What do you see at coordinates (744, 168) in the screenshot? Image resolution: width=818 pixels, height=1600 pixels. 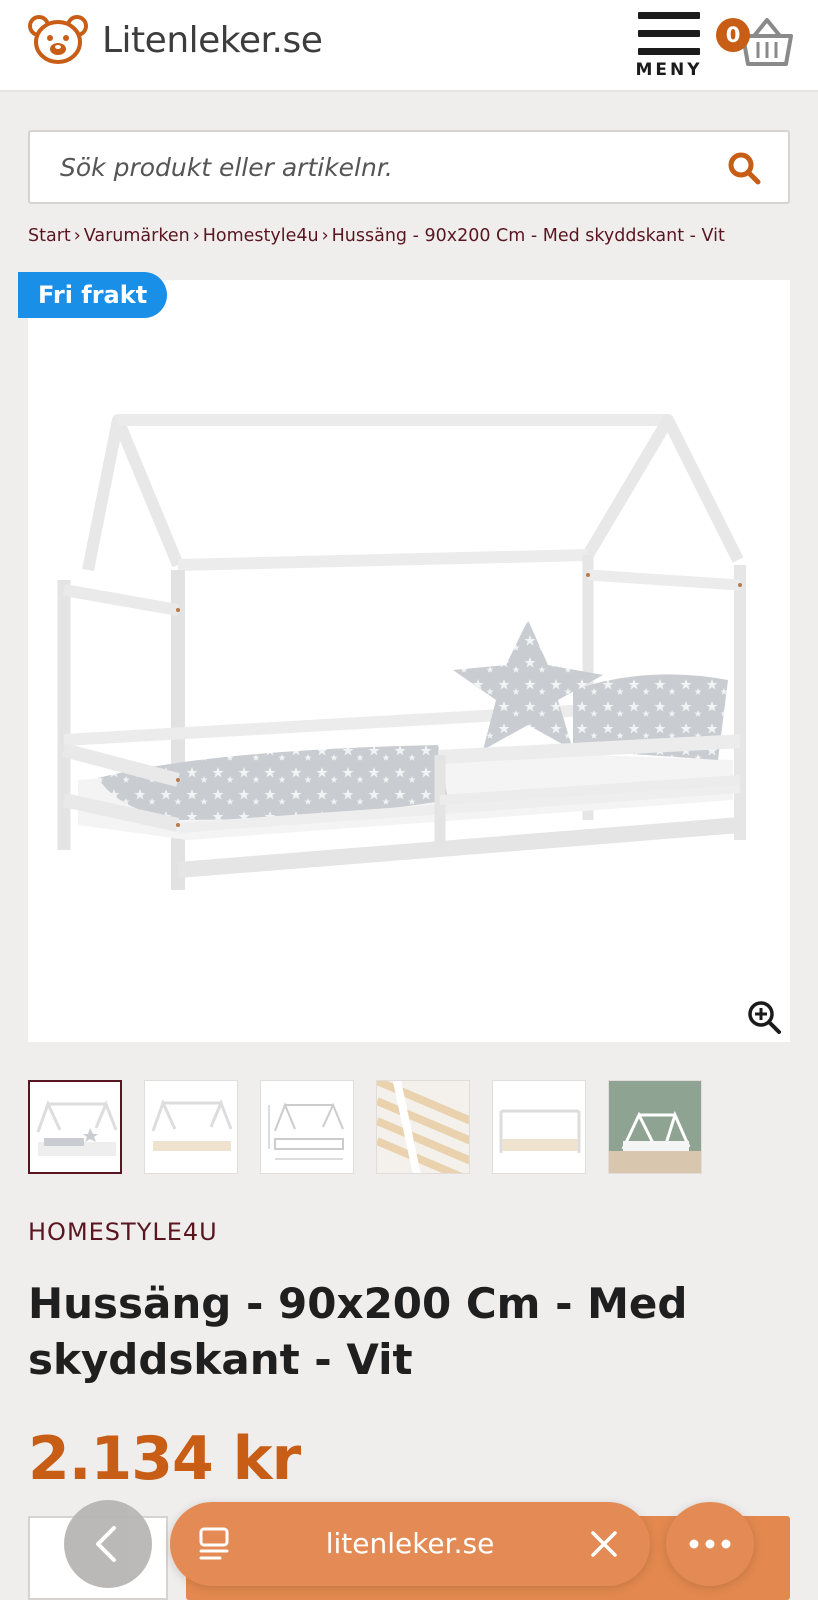 I see `search-icon` at bounding box center [744, 168].